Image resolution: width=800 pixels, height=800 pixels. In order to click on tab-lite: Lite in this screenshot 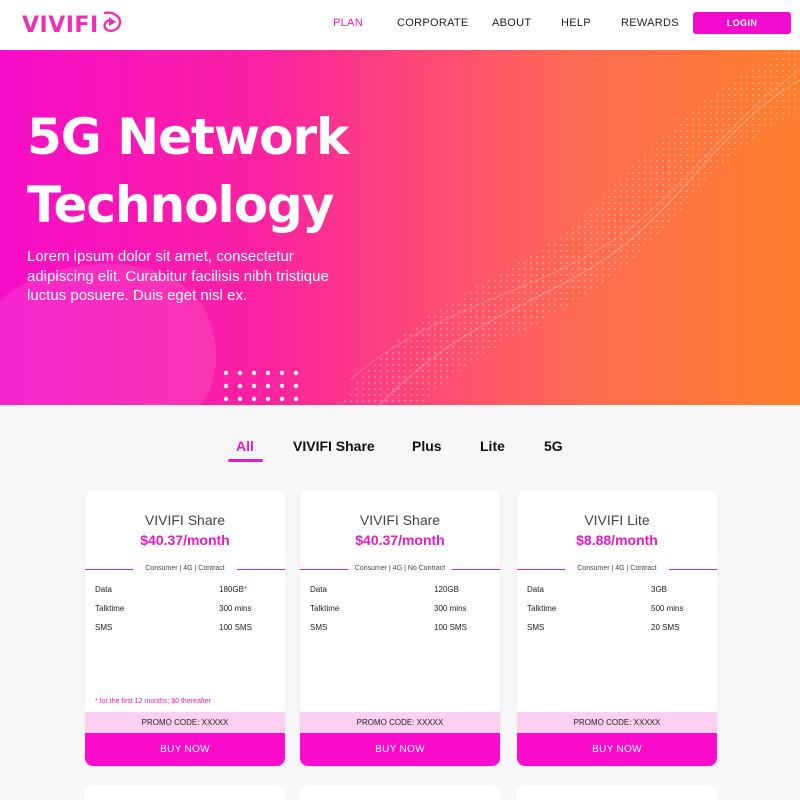, I will do `click(492, 446)`.